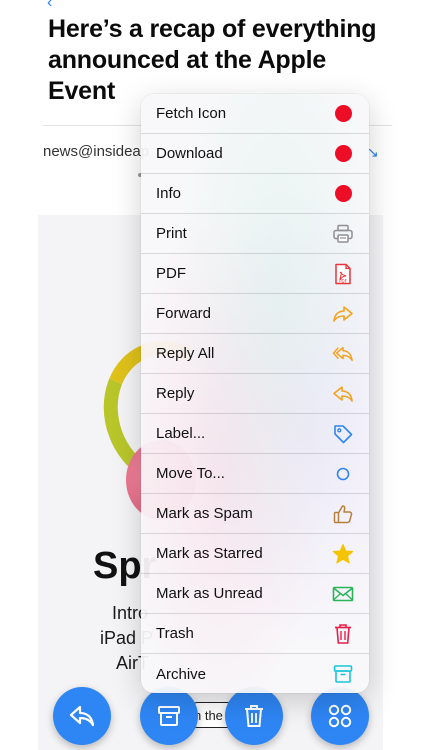 The image size is (422, 750). I want to click on menu-item-trash: Trash, so click(255, 634).